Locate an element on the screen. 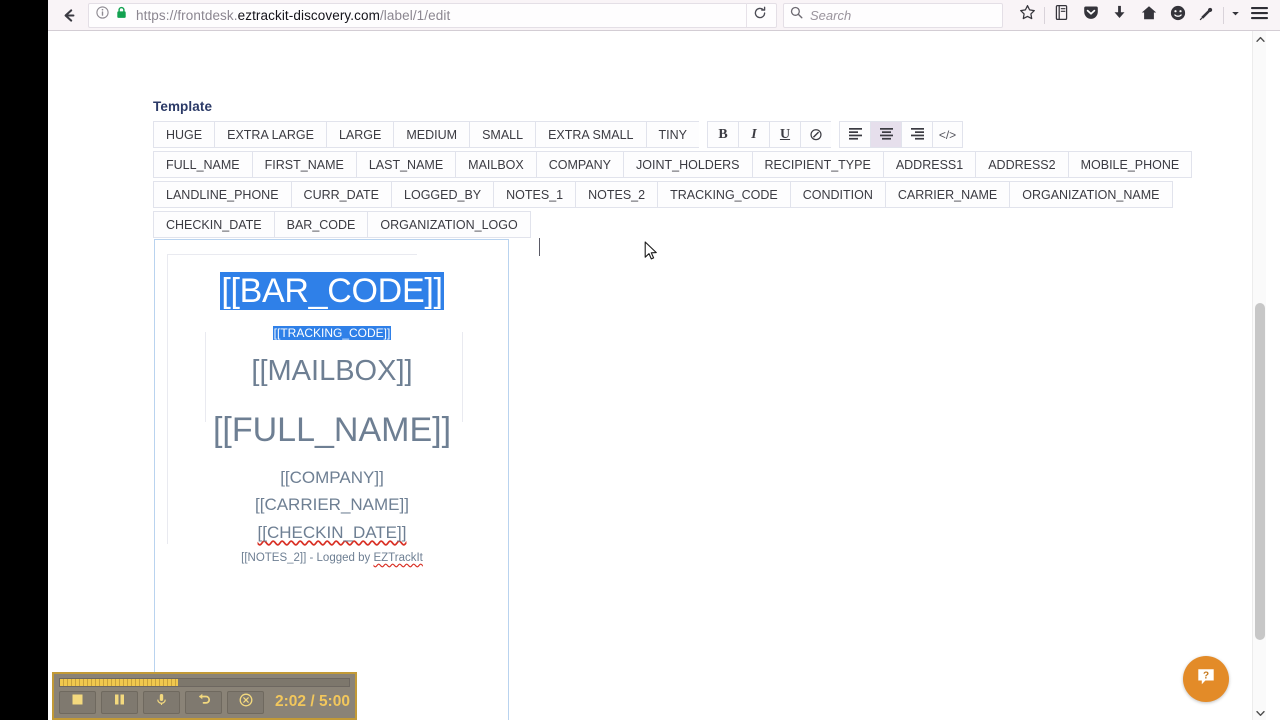 The image size is (1280, 720). field-button-mailbox: MAILBOX is located at coordinates (495, 164).